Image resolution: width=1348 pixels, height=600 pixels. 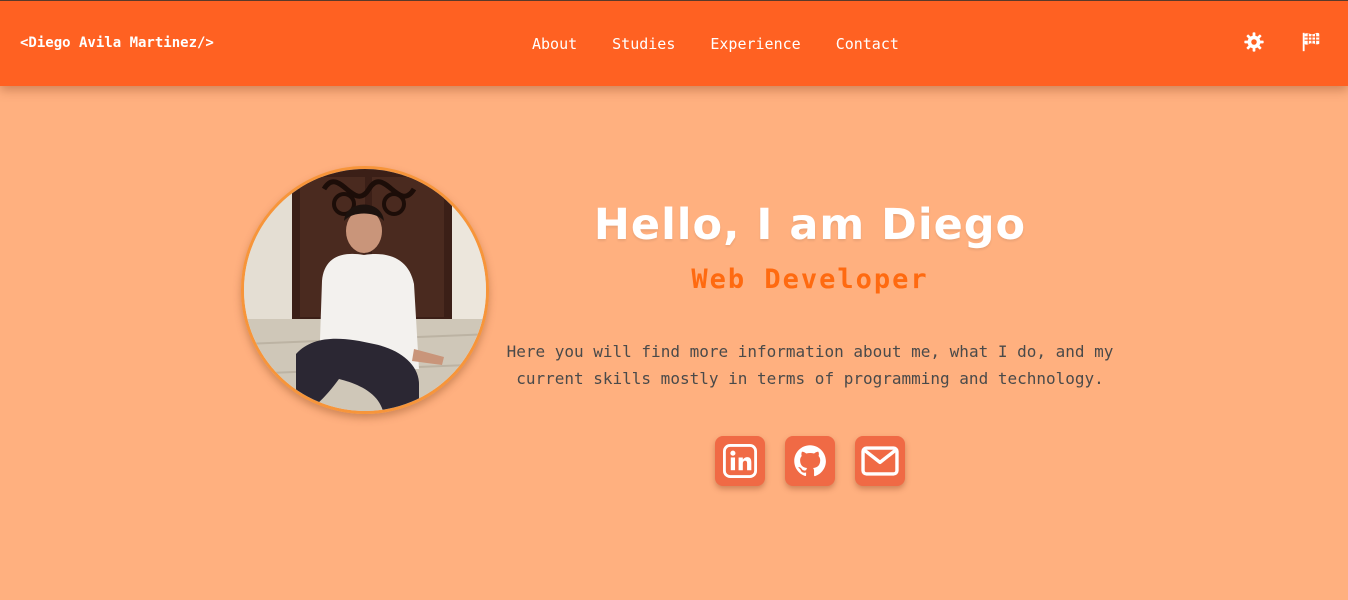 I want to click on linkedin-icon, so click(x=740, y=461).